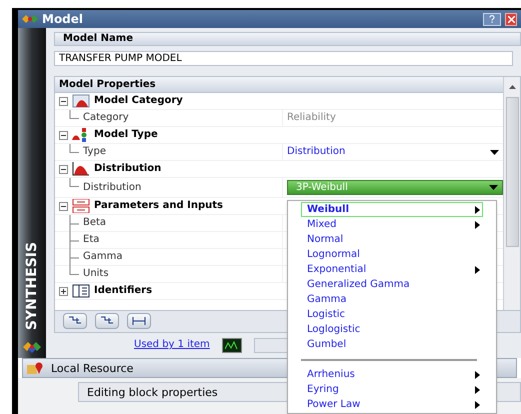 The height and width of the screenshot is (414, 521). What do you see at coordinates (392, 299) in the screenshot?
I see `menu-item: Gamma` at bounding box center [392, 299].